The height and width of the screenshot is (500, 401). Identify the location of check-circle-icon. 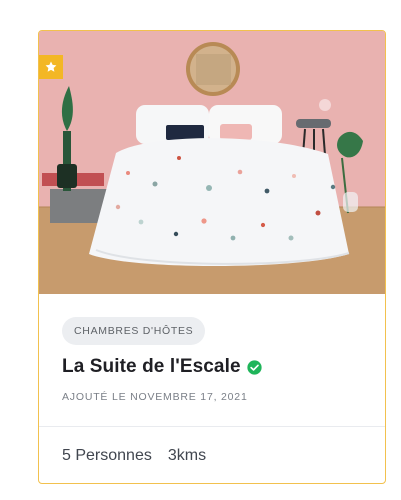
(254, 367).